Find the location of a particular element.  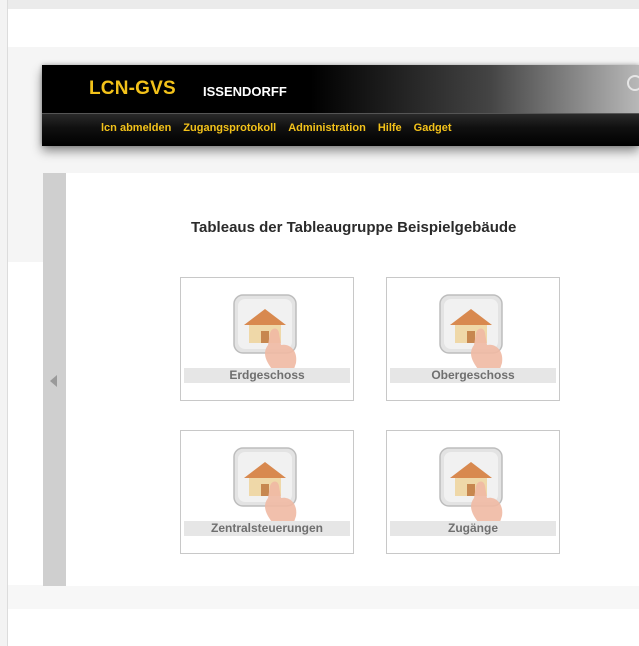

tile-zugaenge: Zugänge is located at coordinates (473, 492).